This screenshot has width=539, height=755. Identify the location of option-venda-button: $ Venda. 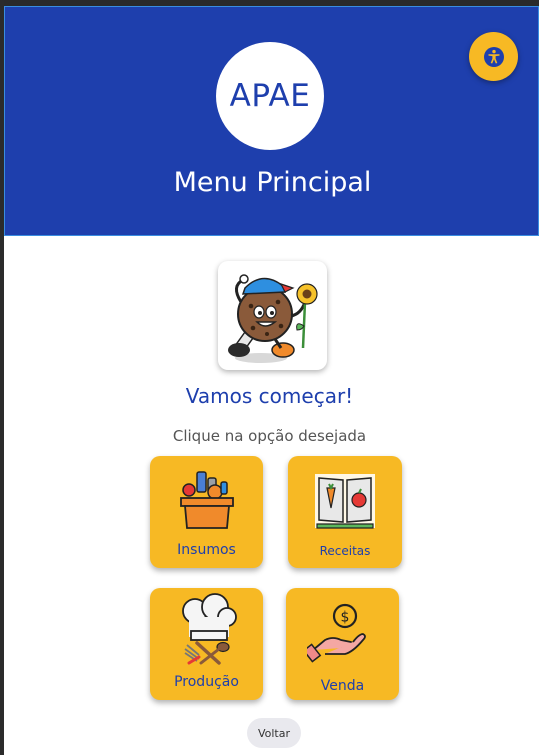
(342, 644).